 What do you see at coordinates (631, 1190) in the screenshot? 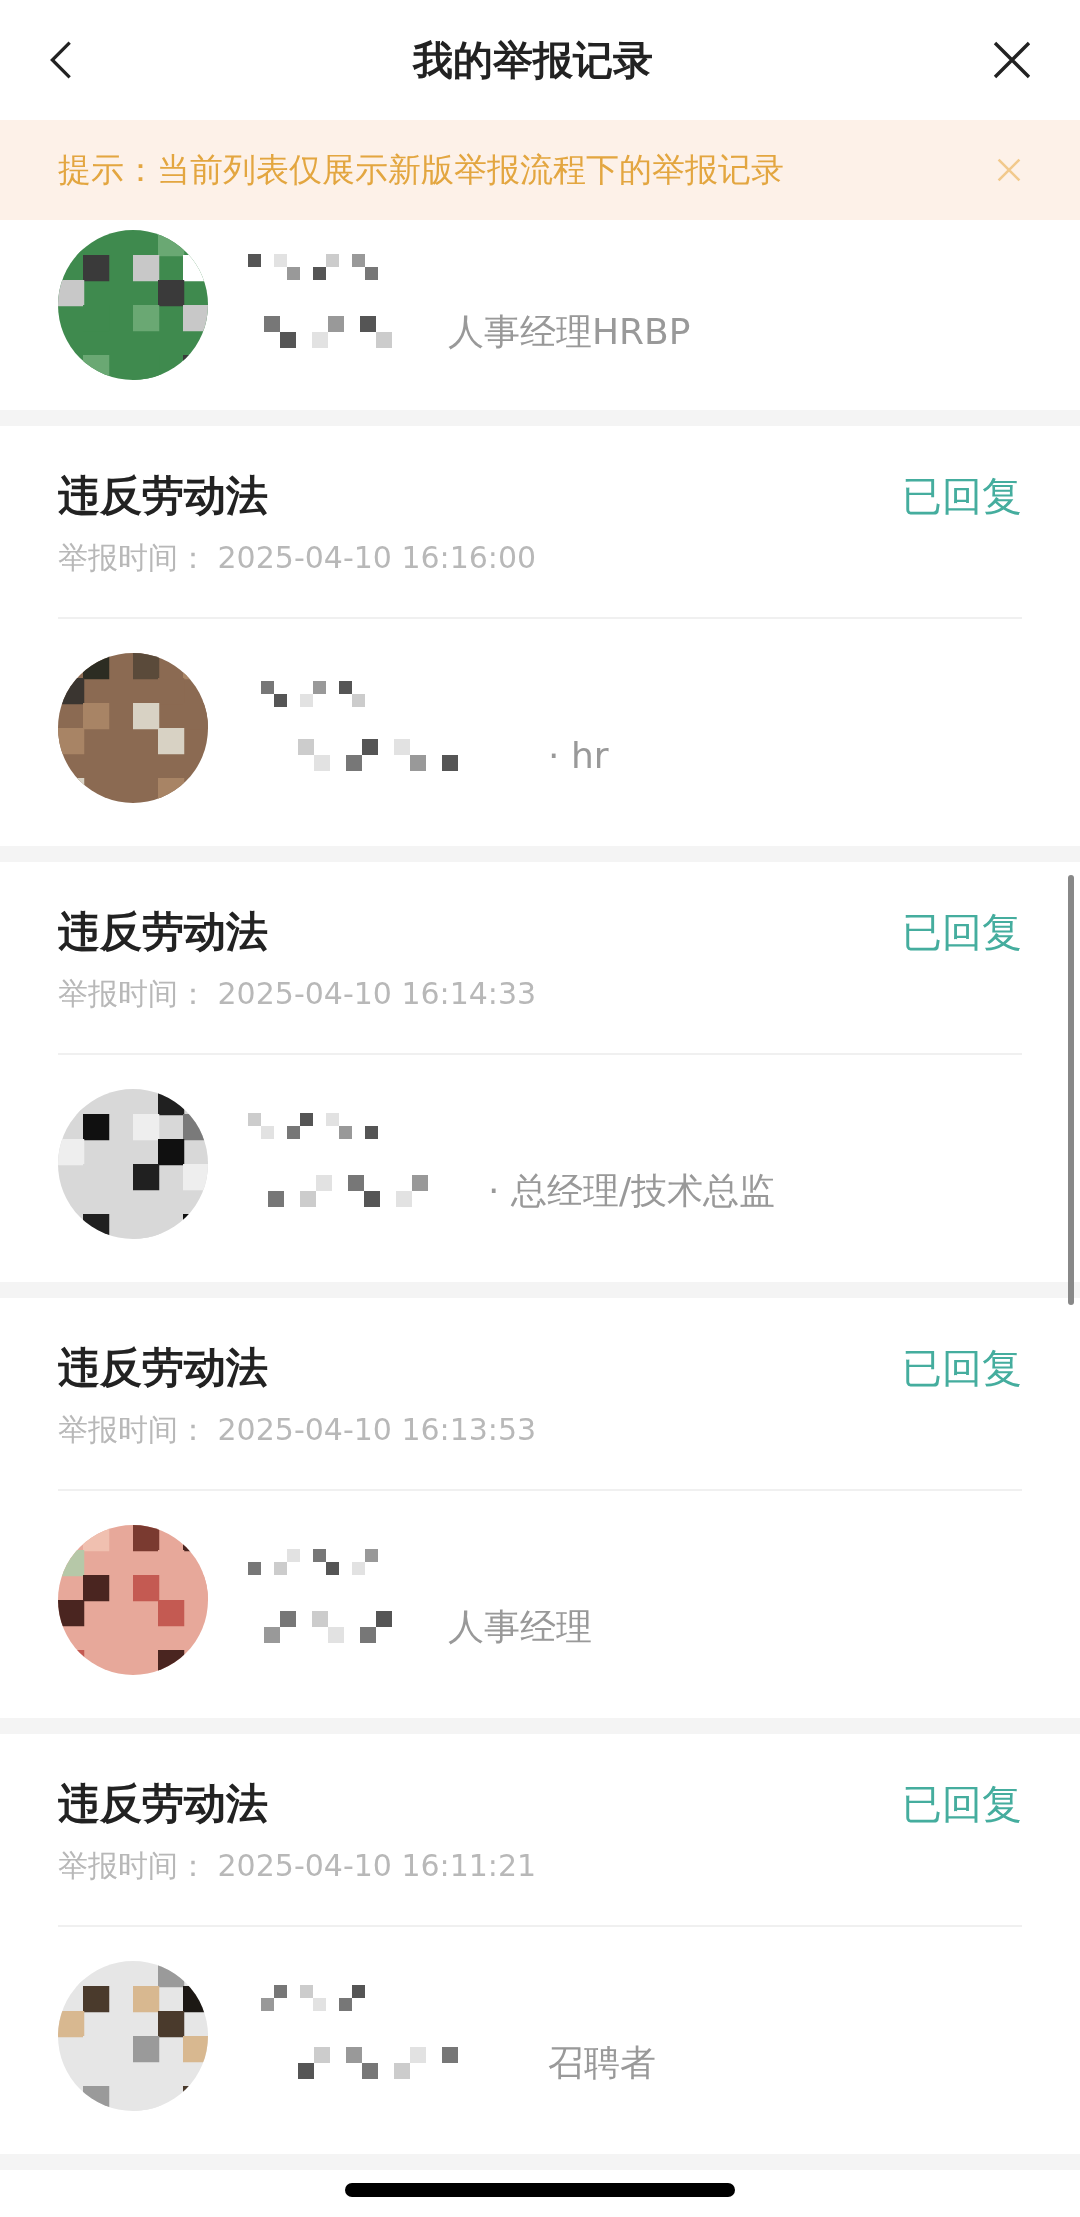
I see `role-text: · 总经理/技术总监` at bounding box center [631, 1190].